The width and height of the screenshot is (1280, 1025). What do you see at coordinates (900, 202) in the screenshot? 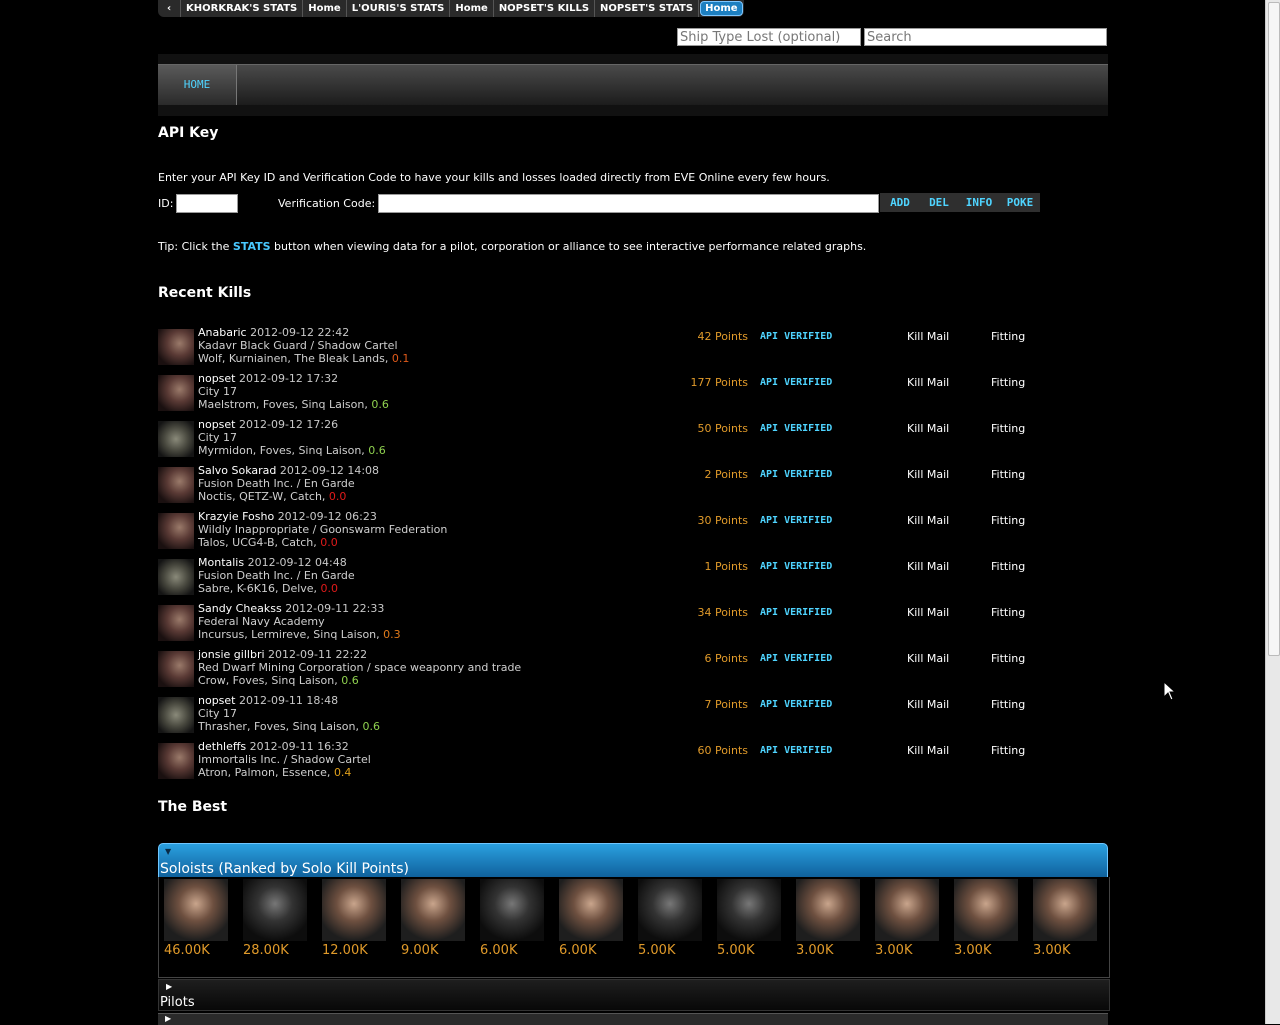
I see `add-button: ADD` at bounding box center [900, 202].